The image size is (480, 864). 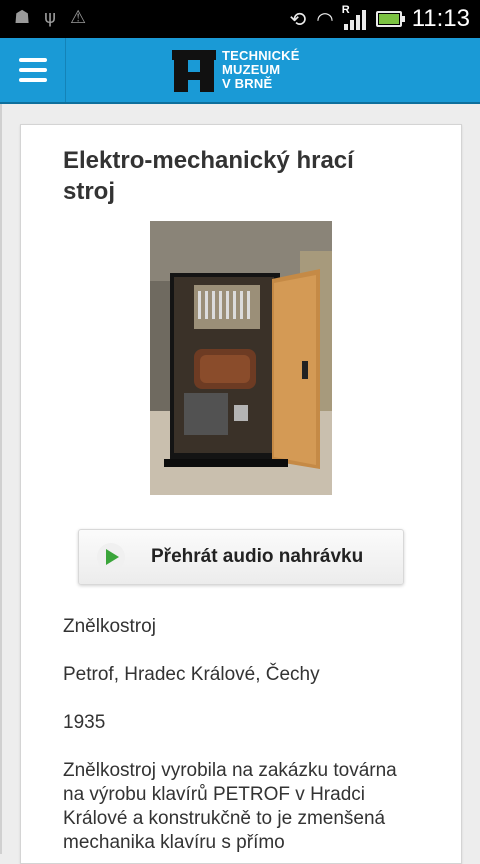 I want to click on music-machine-image, so click(x=241, y=358).